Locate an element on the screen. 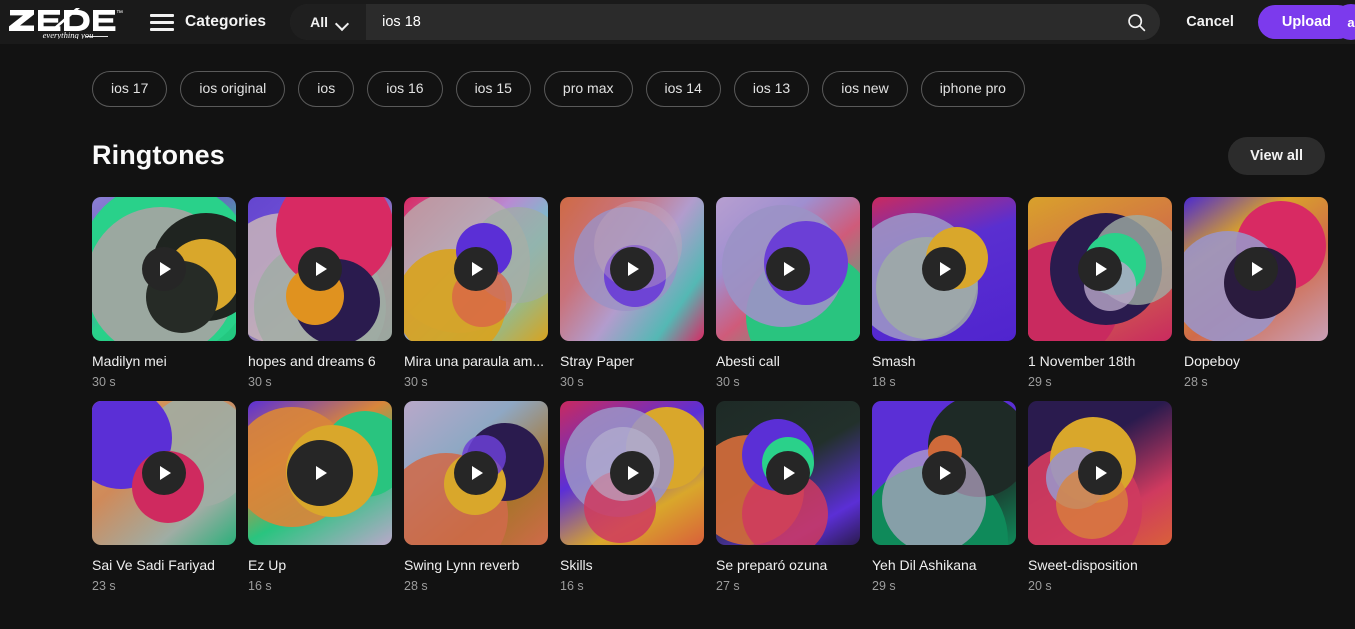  ringtone-duration: 23 s is located at coordinates (104, 585).